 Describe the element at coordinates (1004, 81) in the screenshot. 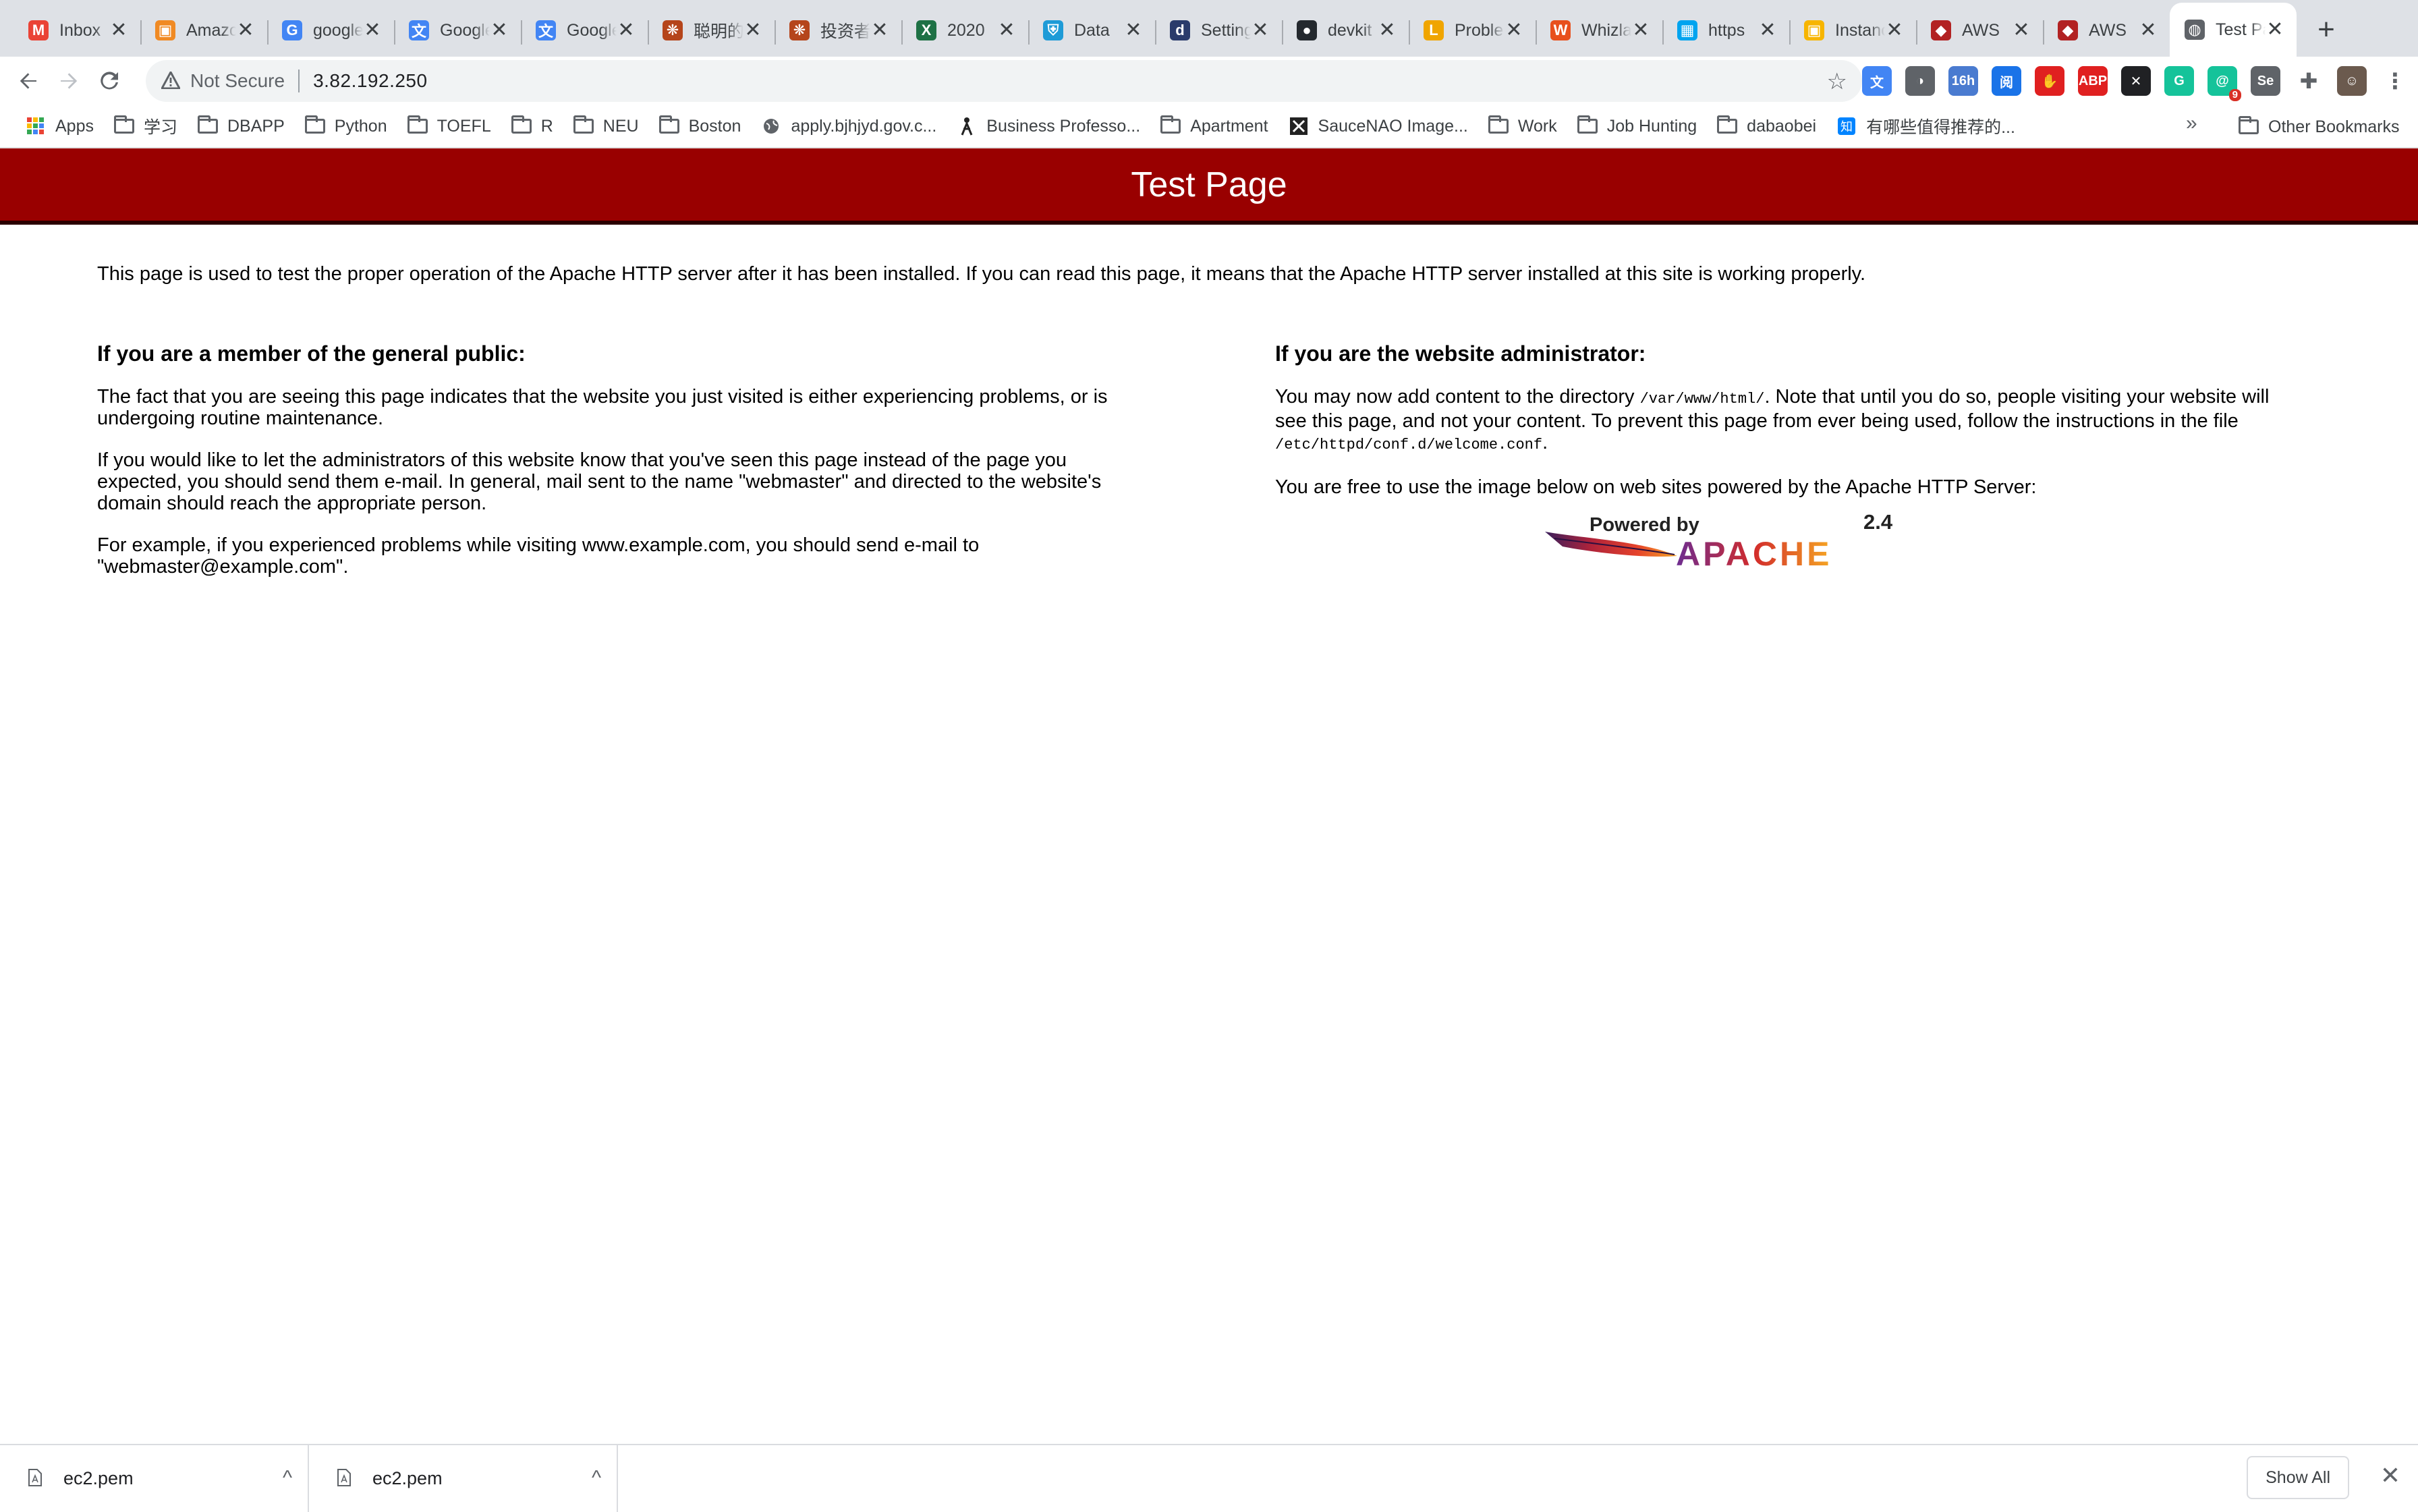

I see `address-bar: Not Secure 3.82.192.250 ☆` at that location.